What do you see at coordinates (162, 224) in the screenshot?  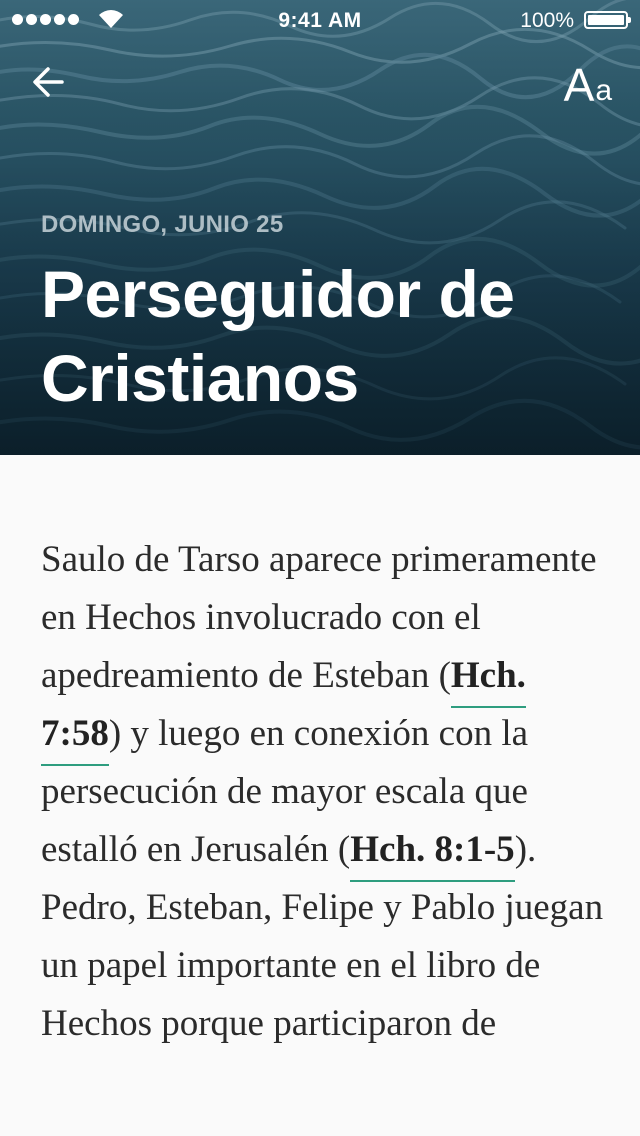 I see `lesson-date: DOMINGO, JUNIO 25` at bounding box center [162, 224].